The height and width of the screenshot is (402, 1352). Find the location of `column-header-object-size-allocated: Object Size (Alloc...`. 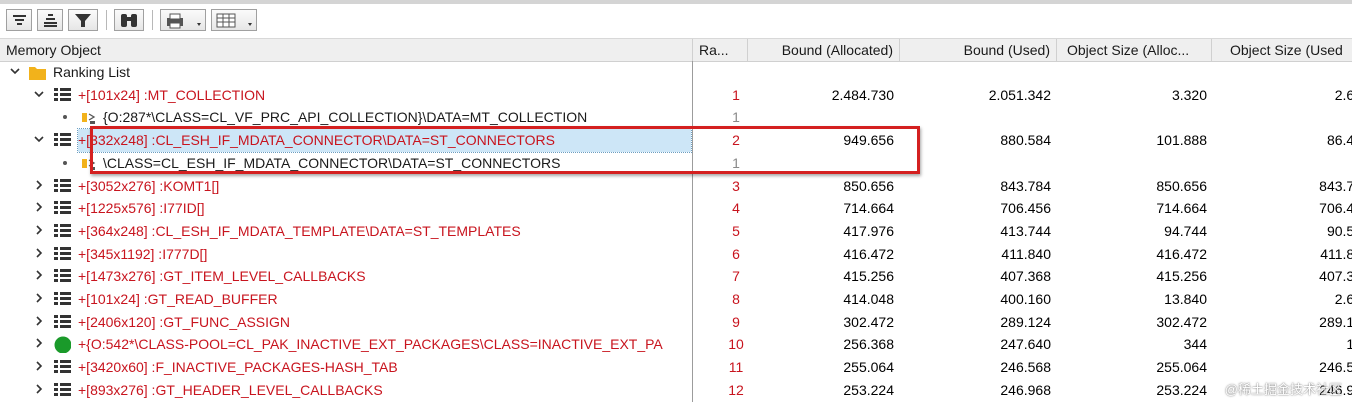

column-header-object-size-allocated: Object Size (Alloc... is located at coordinates (1134, 50).